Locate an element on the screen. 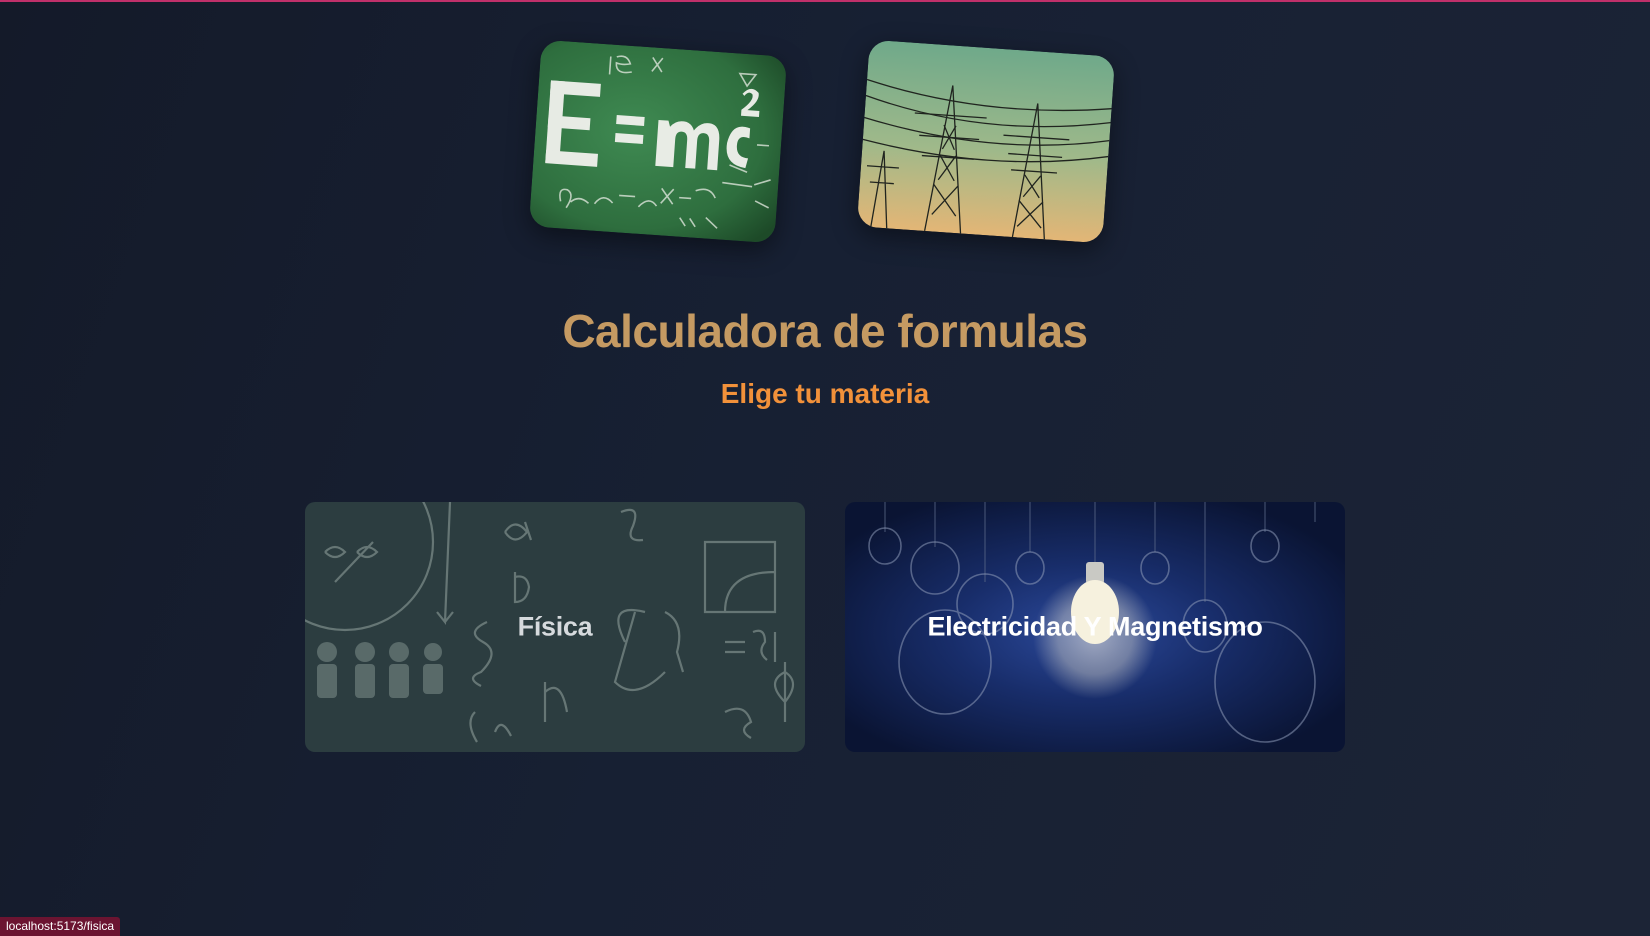  chalkboard-formula-image is located at coordinates (658, 141).